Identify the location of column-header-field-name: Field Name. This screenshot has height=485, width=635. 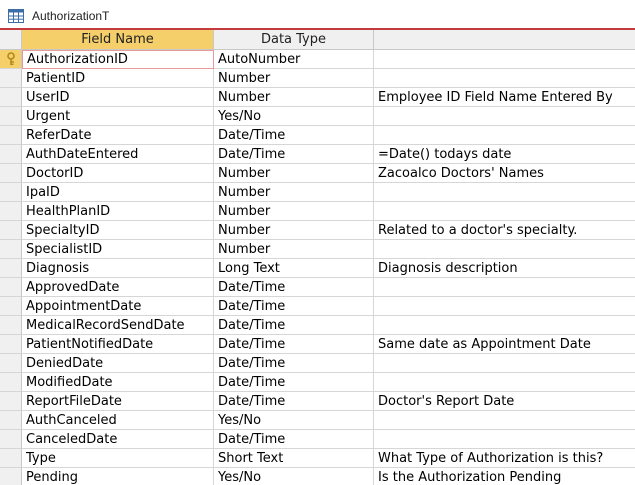
(118, 40).